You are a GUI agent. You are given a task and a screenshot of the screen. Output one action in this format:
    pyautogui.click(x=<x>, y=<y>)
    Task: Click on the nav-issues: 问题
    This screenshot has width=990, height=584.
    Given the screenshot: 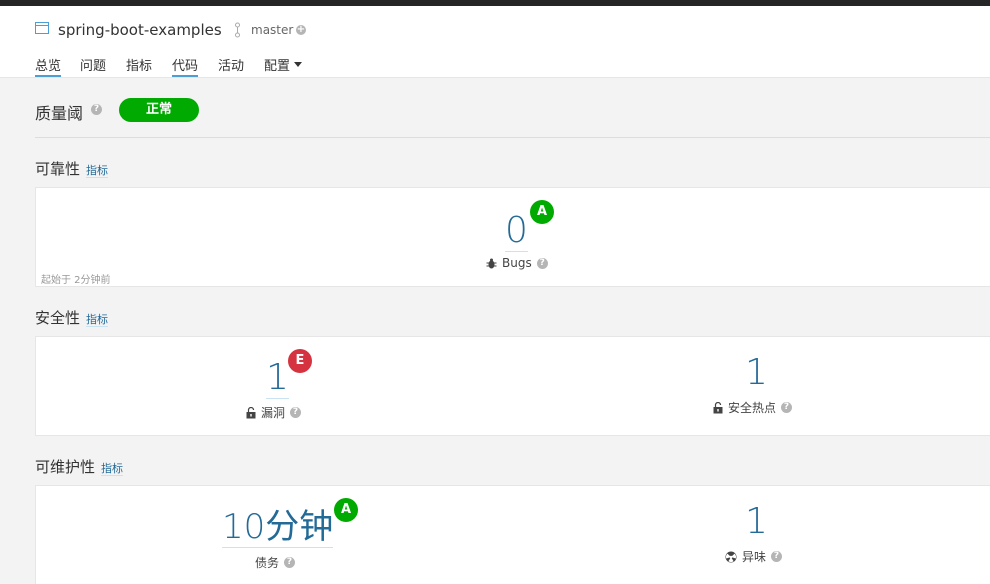 What is the action you would take?
    pyautogui.click(x=93, y=66)
    